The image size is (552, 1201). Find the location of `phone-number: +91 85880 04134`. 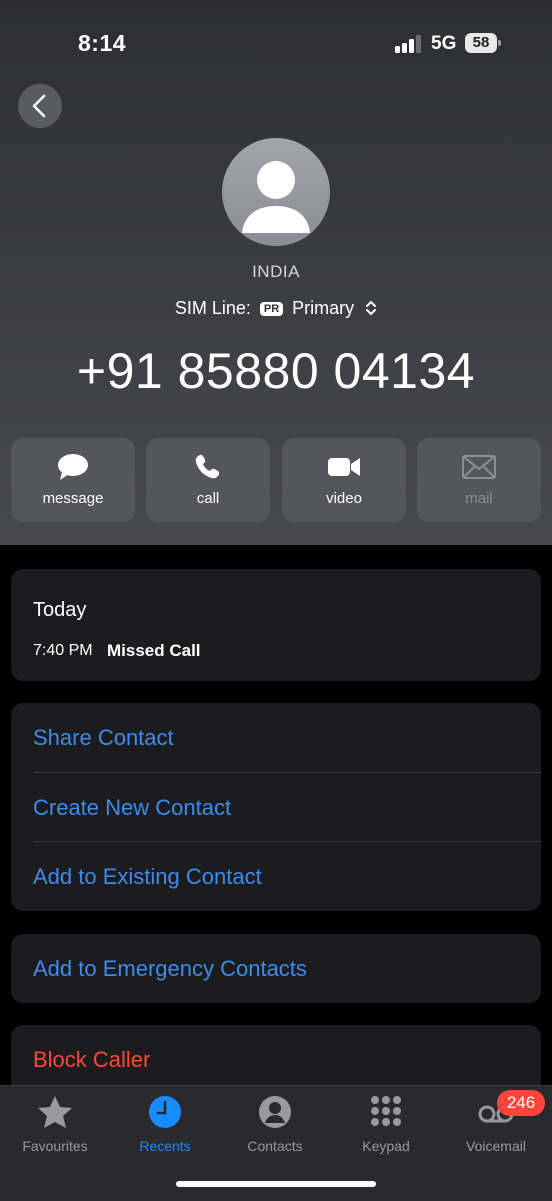

phone-number: +91 85880 04134 is located at coordinates (276, 371).